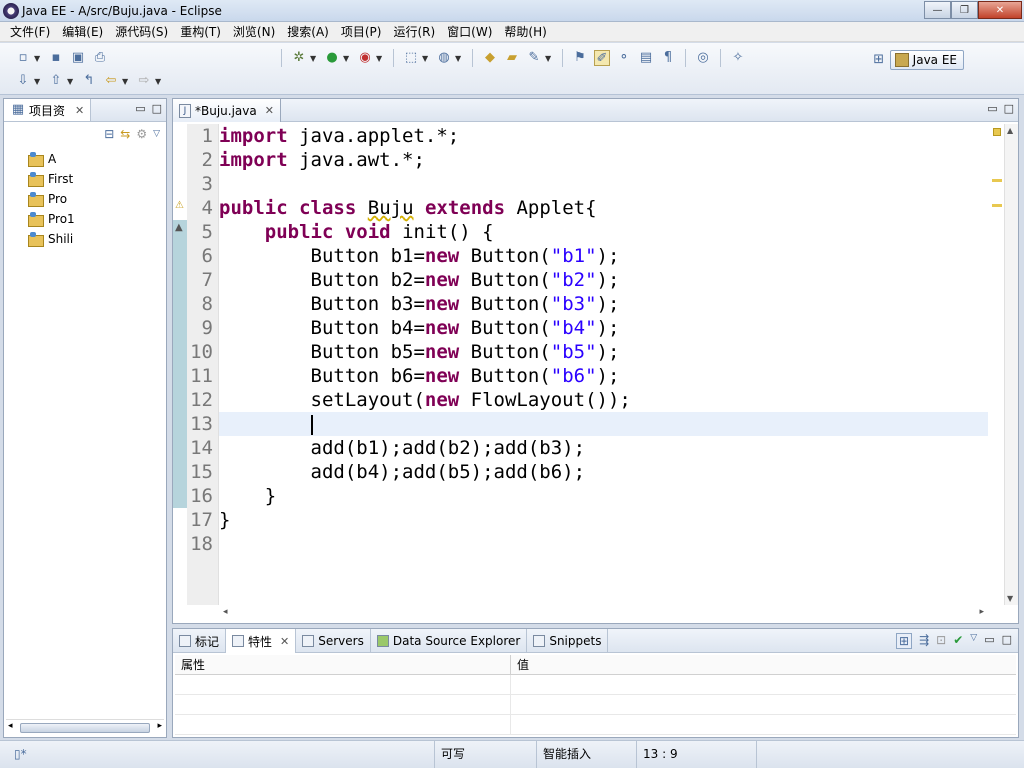 The width and height of the screenshot is (1024, 768). What do you see at coordinates (525, 32) in the screenshot?
I see `menu-help: 帮助(H)` at bounding box center [525, 32].